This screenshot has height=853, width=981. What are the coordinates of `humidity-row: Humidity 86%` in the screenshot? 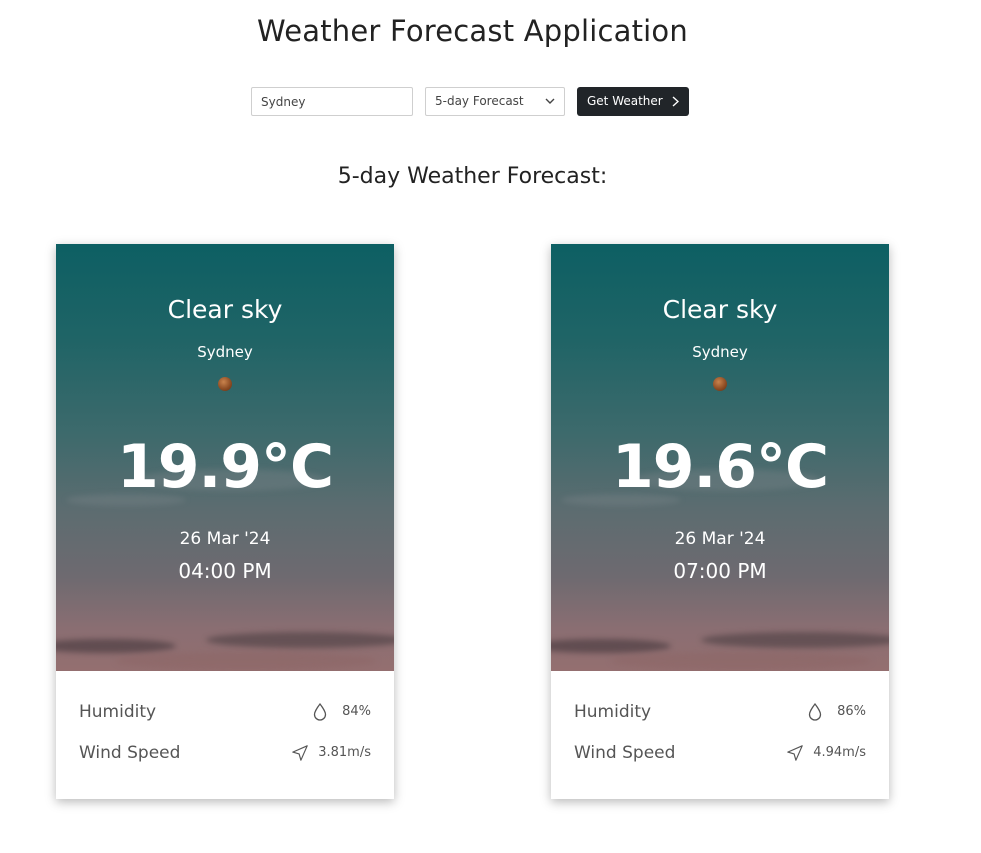 It's located at (720, 714).